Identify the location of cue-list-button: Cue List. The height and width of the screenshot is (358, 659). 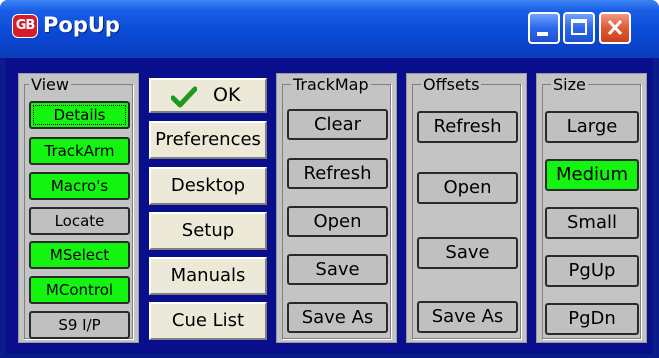
(208, 321).